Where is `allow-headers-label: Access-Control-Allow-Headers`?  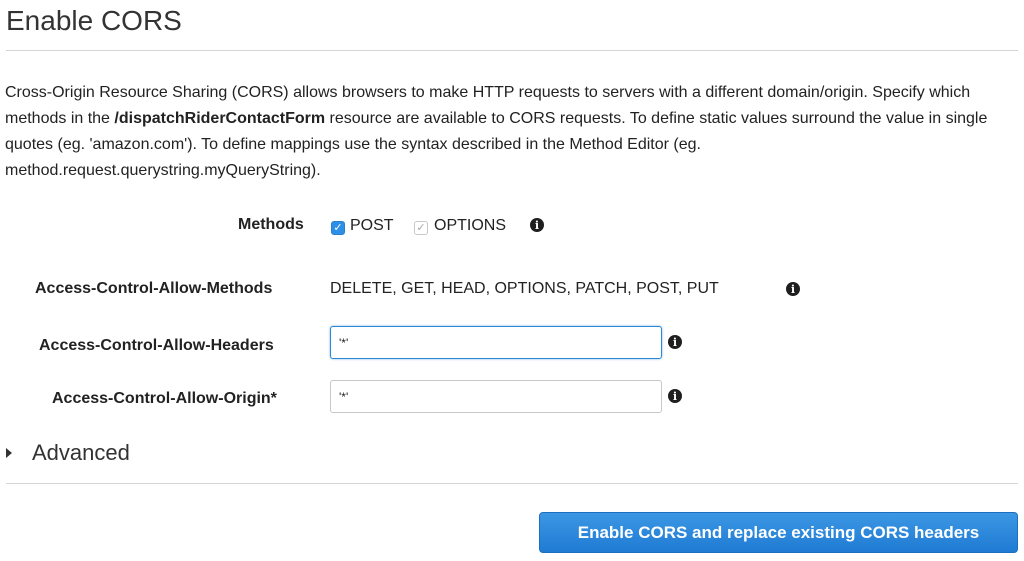 allow-headers-label: Access-Control-Allow-Headers is located at coordinates (156, 345).